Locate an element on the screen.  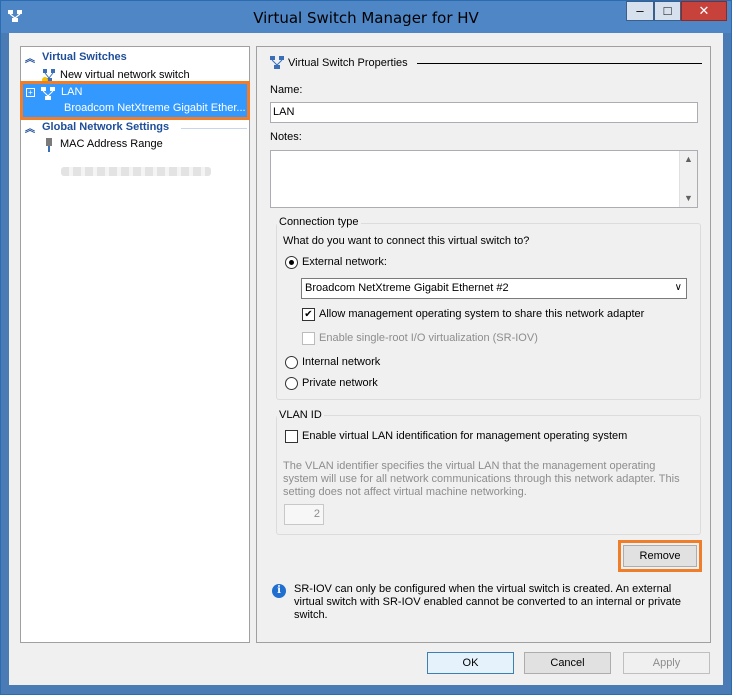
allow-mgmt-checkbox: ✔ is located at coordinates (308, 314).